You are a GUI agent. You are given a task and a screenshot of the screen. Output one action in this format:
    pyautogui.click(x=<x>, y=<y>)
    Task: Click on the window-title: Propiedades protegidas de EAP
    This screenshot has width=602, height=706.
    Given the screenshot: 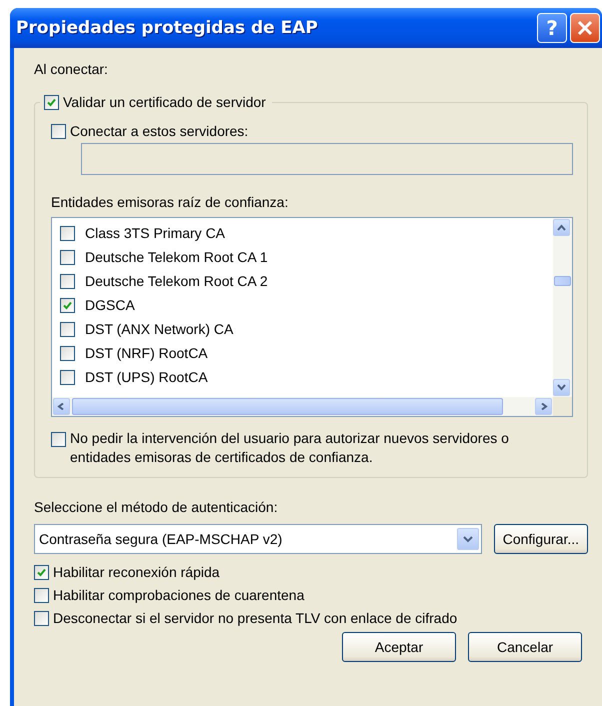 What is the action you would take?
    pyautogui.click(x=167, y=28)
    